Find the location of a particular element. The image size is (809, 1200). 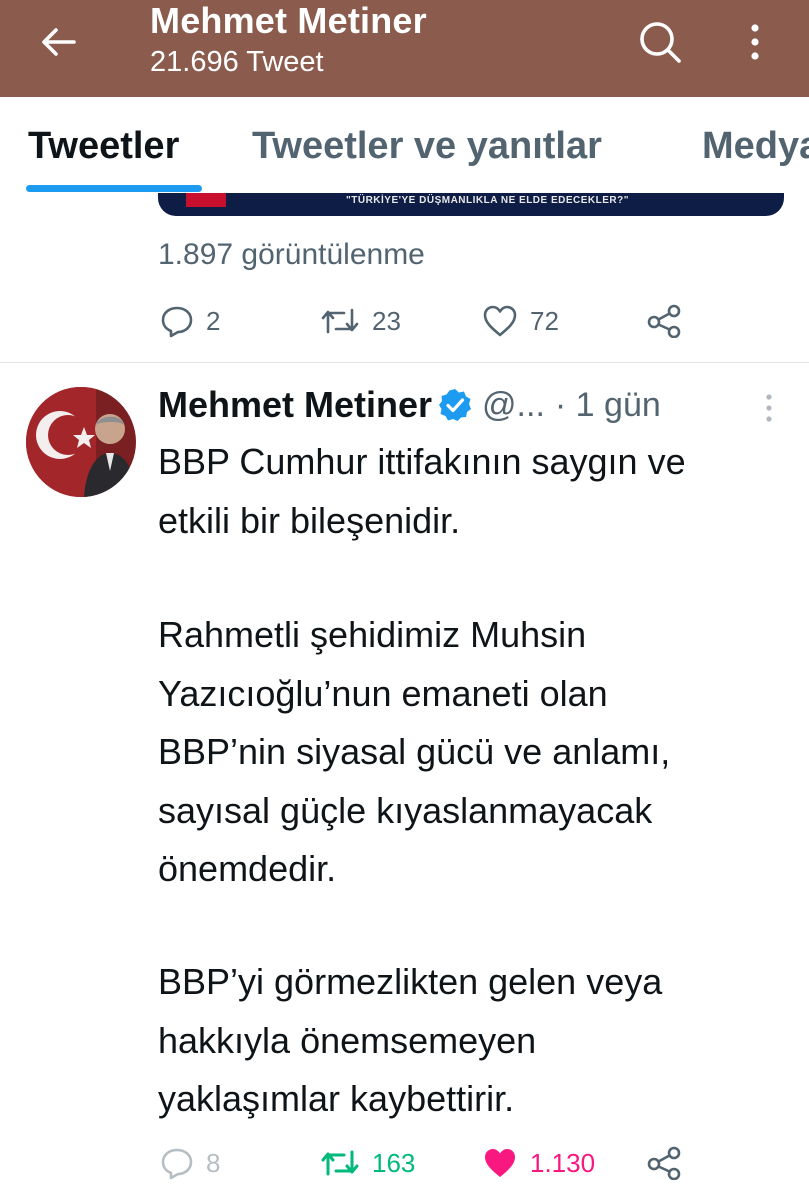

verified-icon is located at coordinates (455, 405).